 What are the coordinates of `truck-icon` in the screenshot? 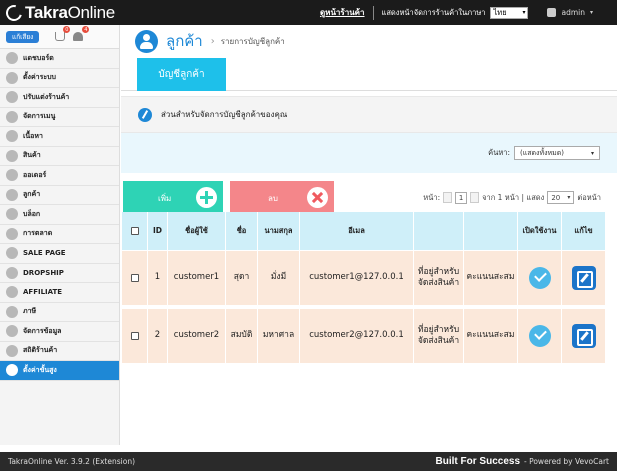 It's located at (12, 272).